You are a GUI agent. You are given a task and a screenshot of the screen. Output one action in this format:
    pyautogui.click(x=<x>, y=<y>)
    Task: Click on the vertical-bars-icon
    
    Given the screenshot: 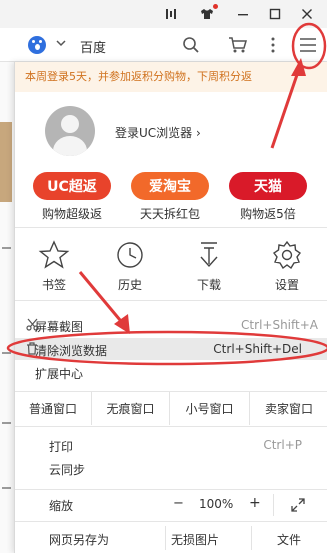 What is the action you would take?
    pyautogui.click(x=171, y=14)
    